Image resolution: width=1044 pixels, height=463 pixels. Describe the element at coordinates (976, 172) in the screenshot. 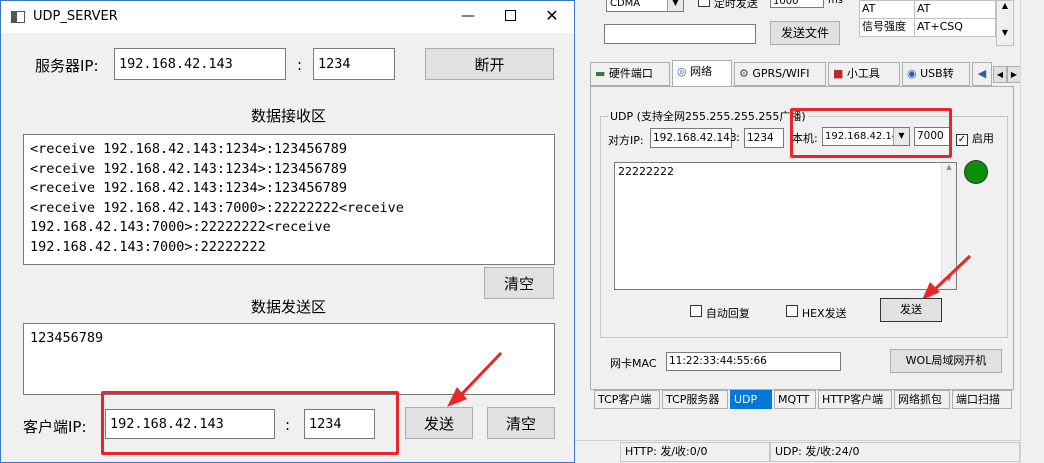

I see `connection-status-led` at that location.